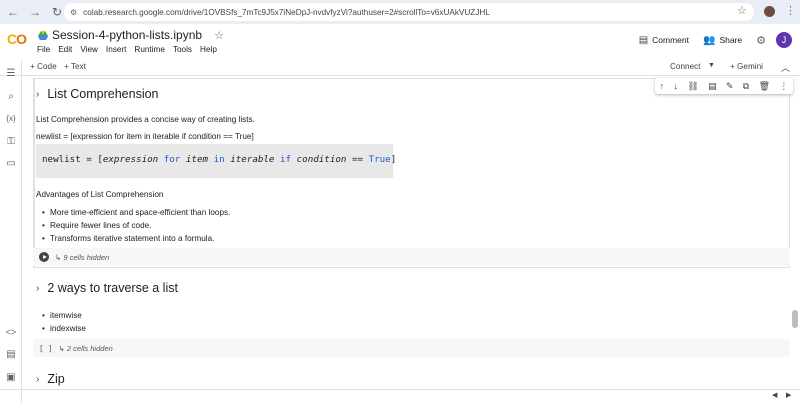  What do you see at coordinates (685, 66) in the screenshot?
I see `connect-button: Connect` at bounding box center [685, 66].